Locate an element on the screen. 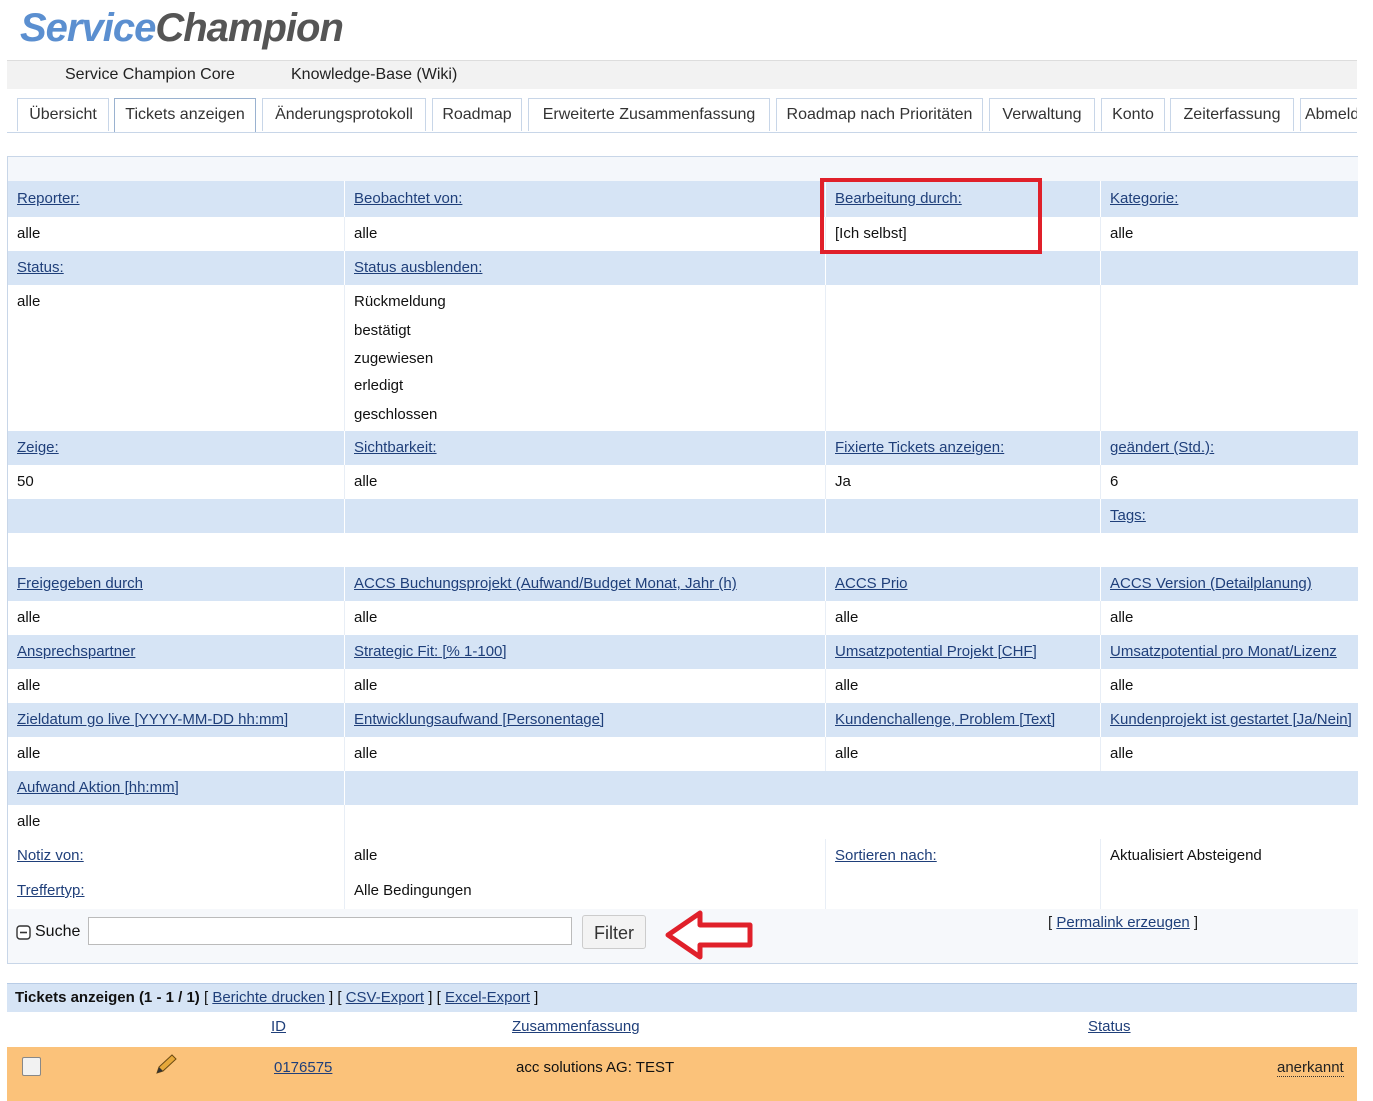 This screenshot has width=1373, height=1101. permalink-link: Permalink erzeugen is located at coordinates (1122, 922).